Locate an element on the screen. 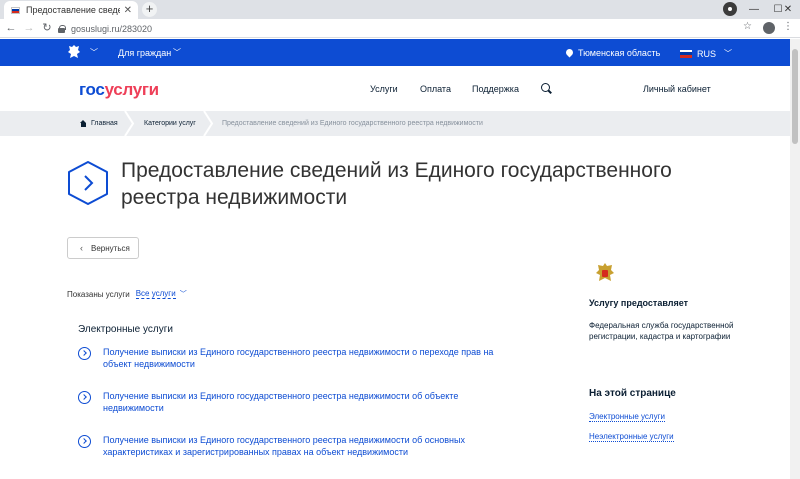 The image size is (800, 479). services-filter: Показаны услуги Все услуги ﹀ is located at coordinates (127, 294).